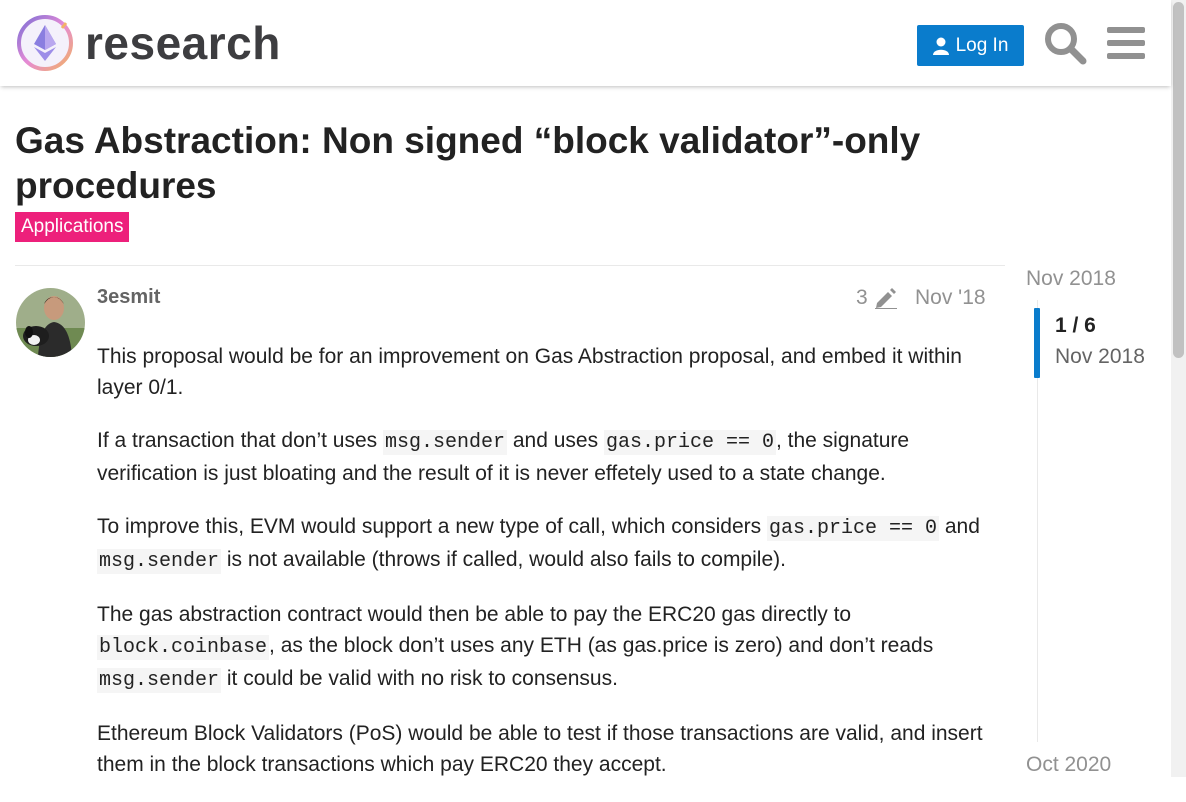  I want to click on timeline-progress: 1 / 6, so click(1075, 325).